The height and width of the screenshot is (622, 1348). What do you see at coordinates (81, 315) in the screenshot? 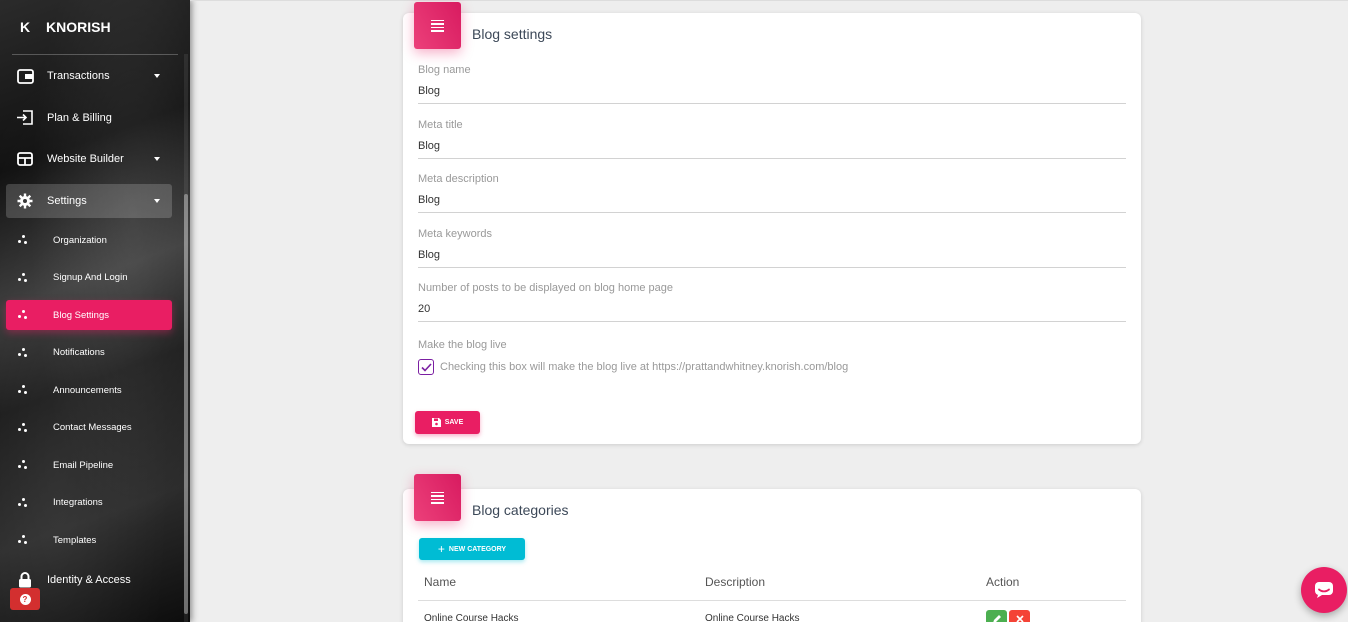
I see `sidebar-subitem-label: Blog Settings` at bounding box center [81, 315].